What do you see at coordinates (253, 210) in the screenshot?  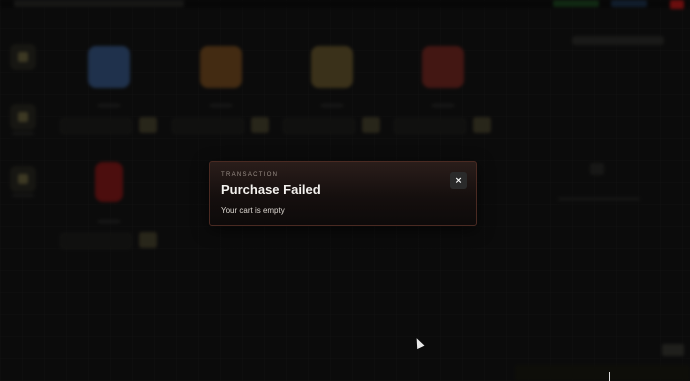 I see `dialog-message: Your cart is empty` at bounding box center [253, 210].